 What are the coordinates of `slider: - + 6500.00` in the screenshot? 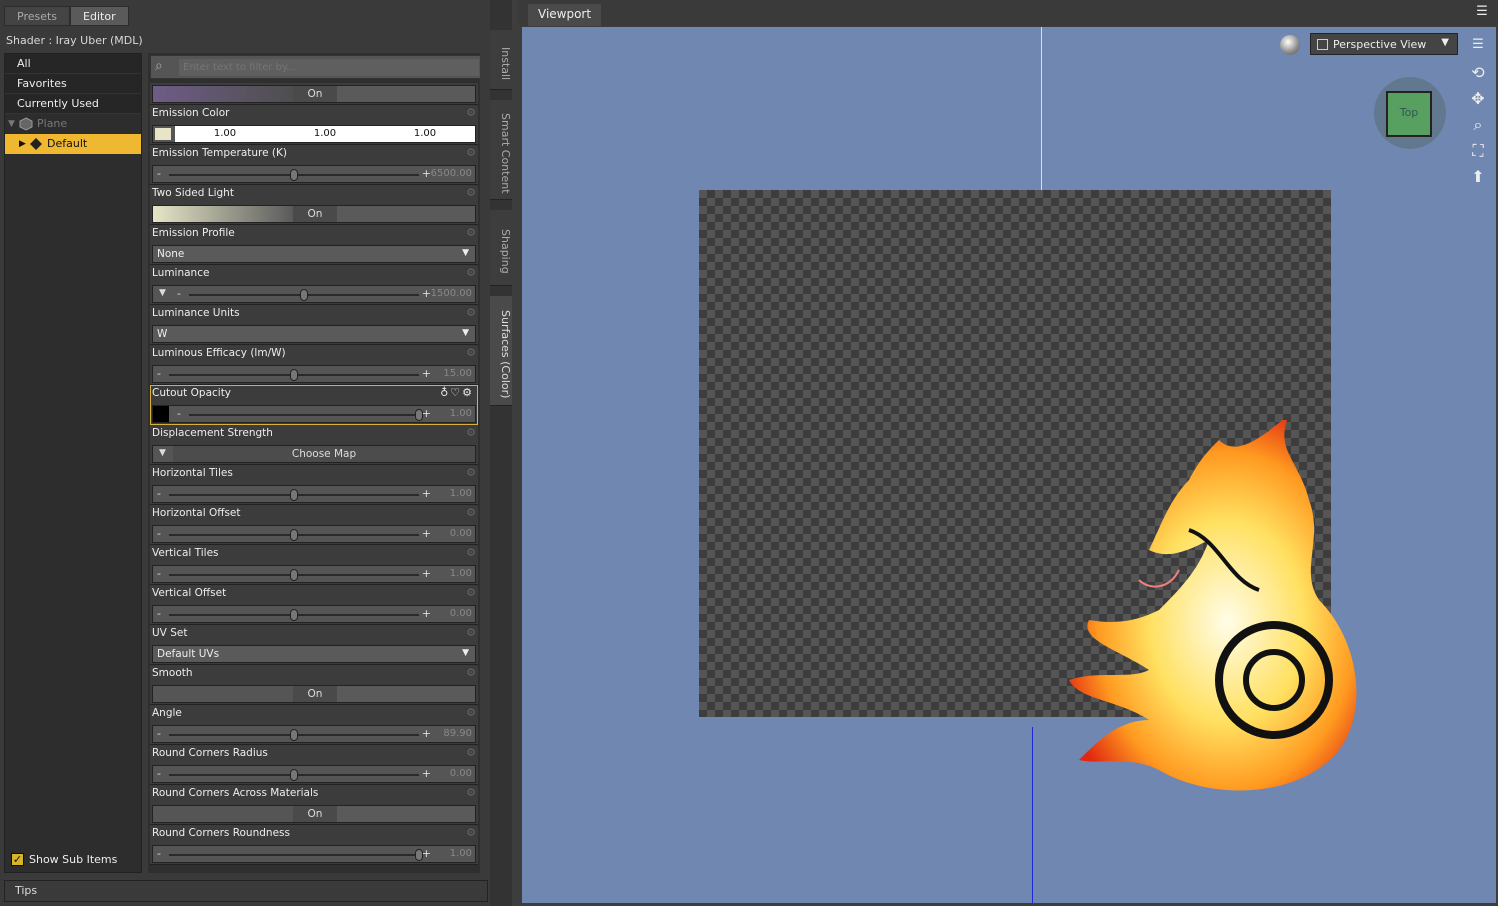 It's located at (314, 174).